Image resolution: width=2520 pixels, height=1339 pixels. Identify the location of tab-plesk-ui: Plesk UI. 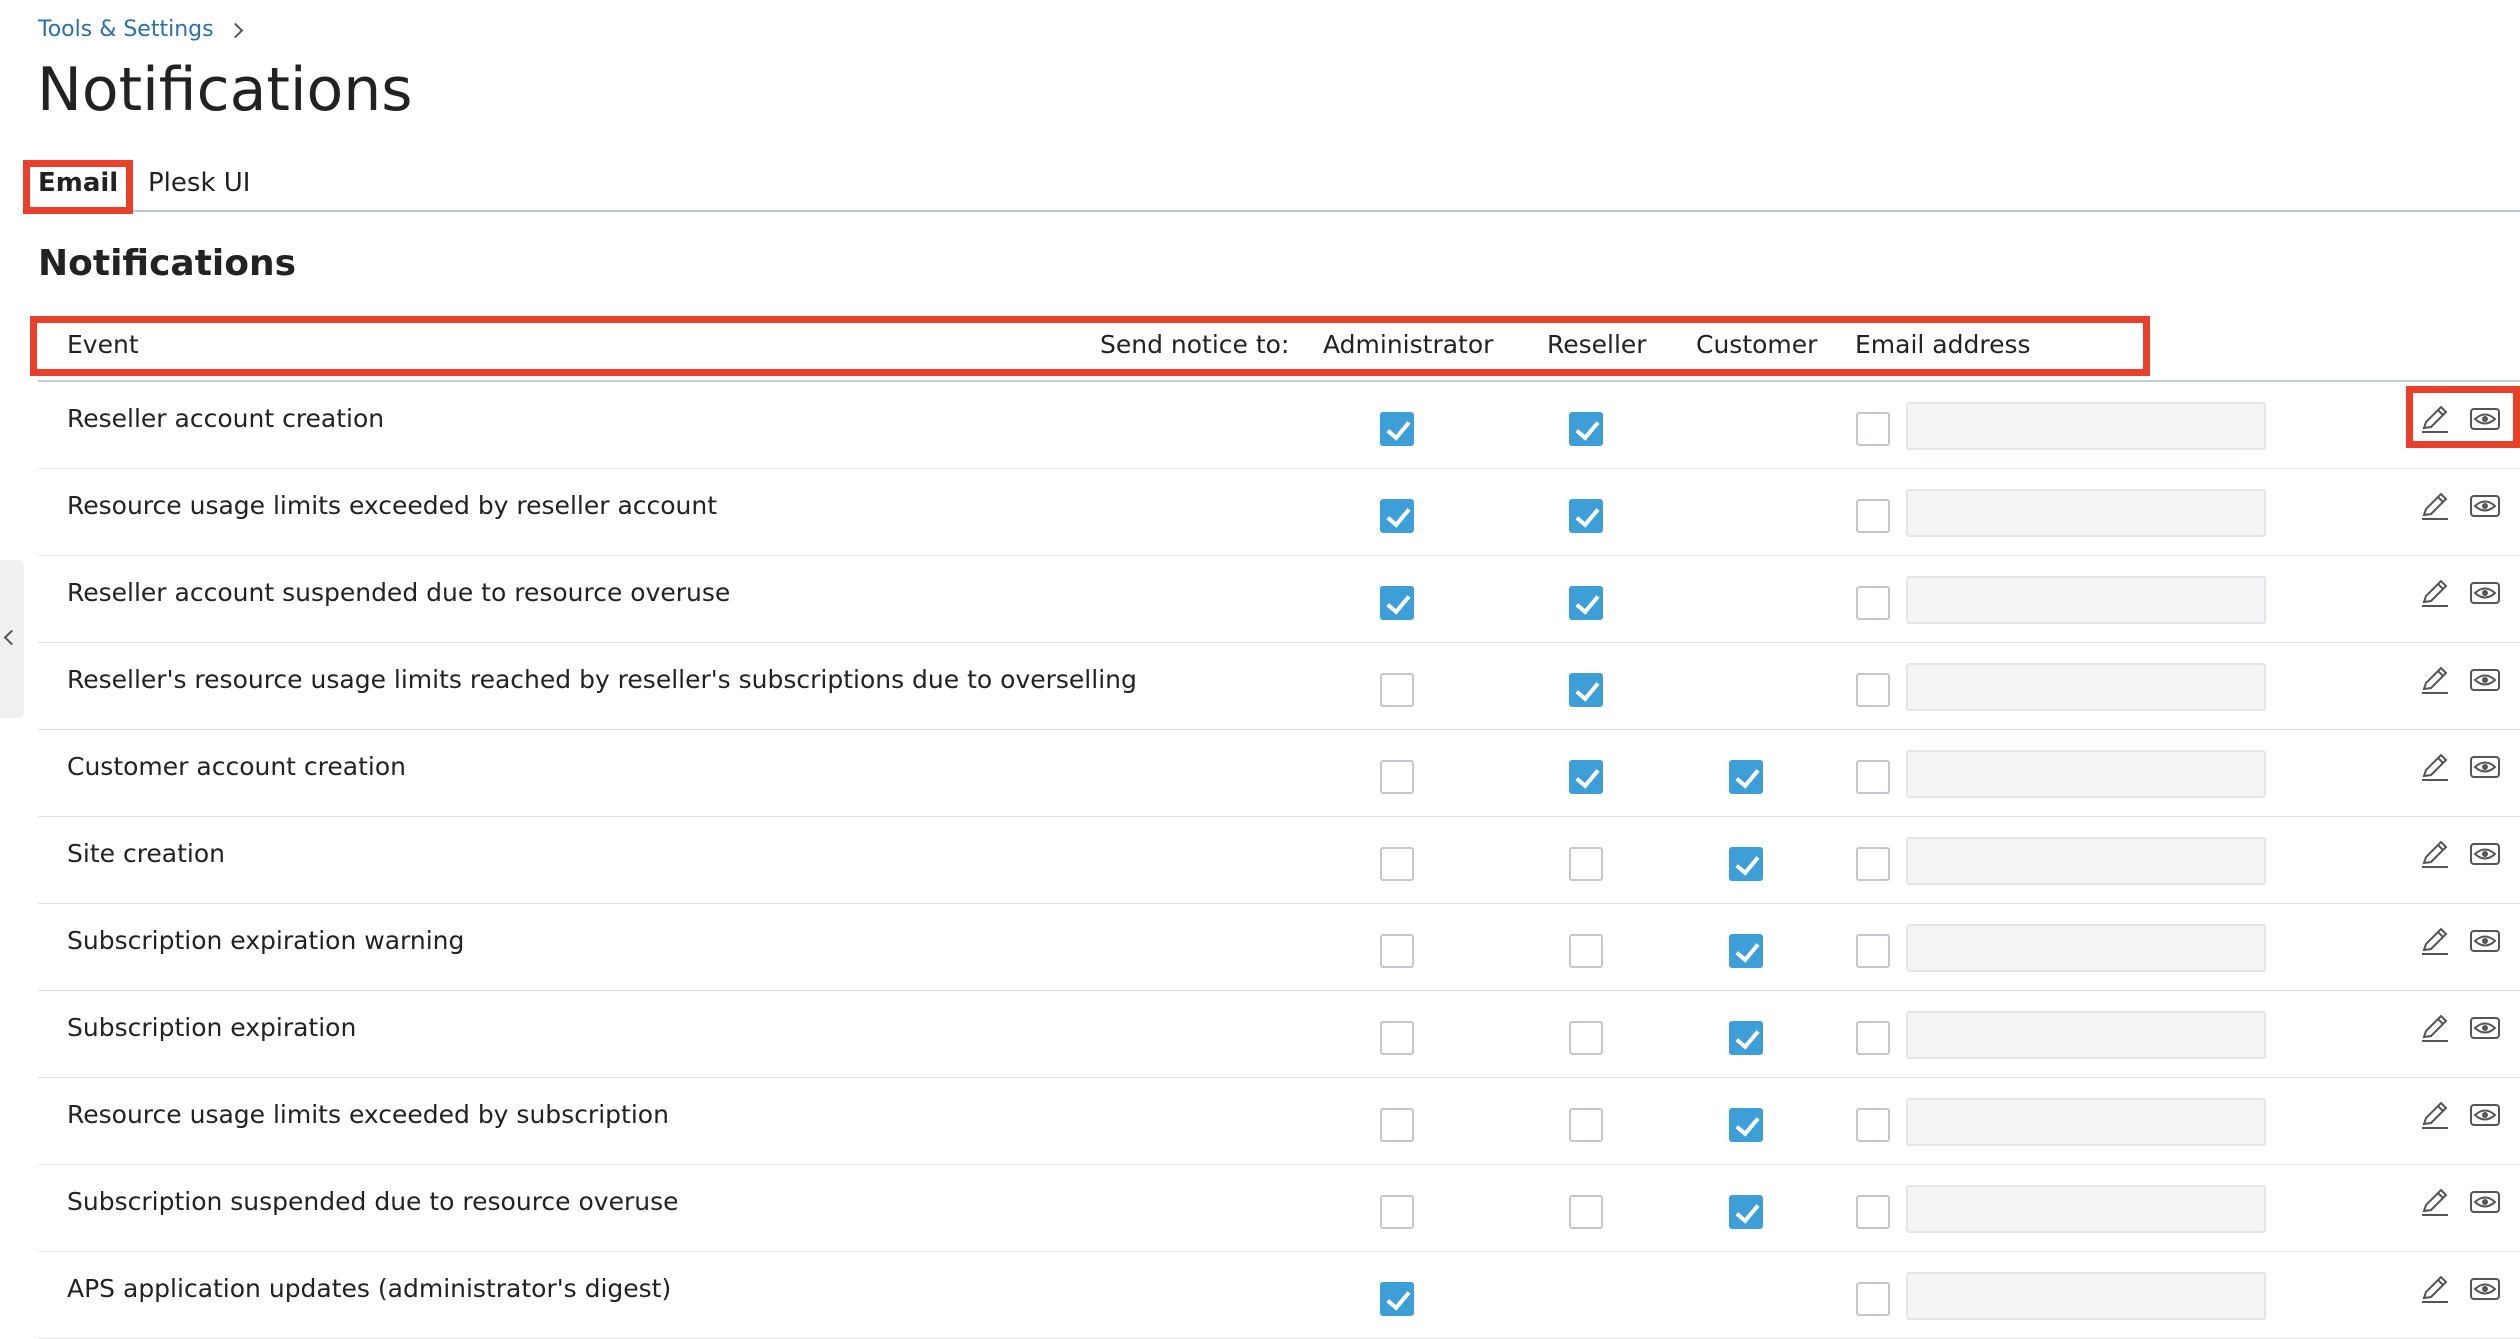
(199, 183).